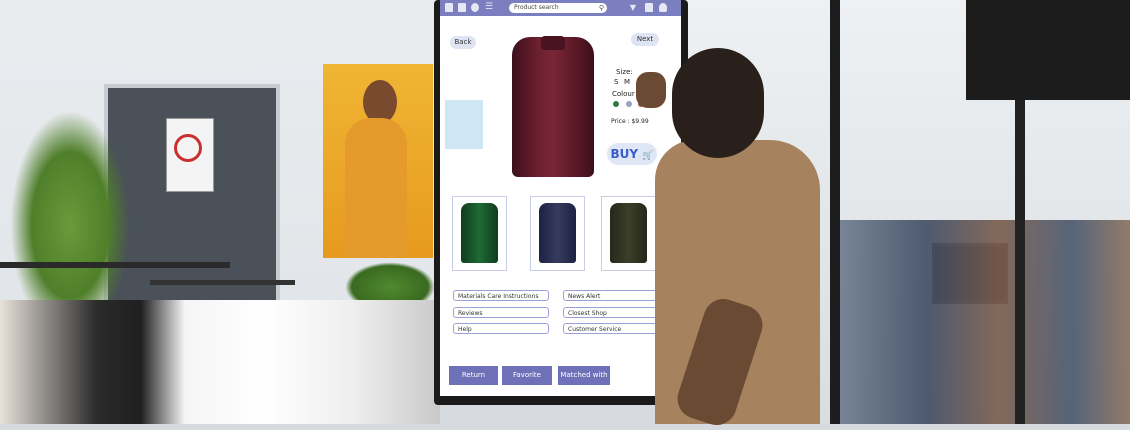 Image resolution: width=1130 pixels, height=430 pixels. I want to click on link-closest-shop: Closest Shop, so click(610, 312).